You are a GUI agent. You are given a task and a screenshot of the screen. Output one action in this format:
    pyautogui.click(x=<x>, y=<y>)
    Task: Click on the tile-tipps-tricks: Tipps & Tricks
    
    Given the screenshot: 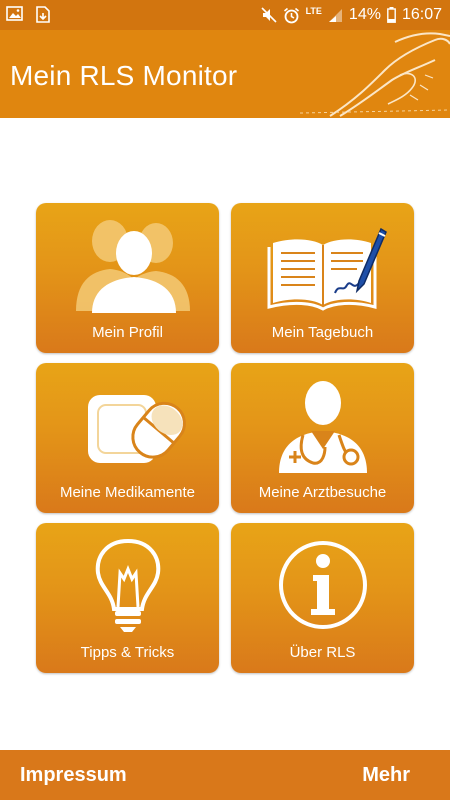 What is the action you would take?
    pyautogui.click(x=127, y=598)
    